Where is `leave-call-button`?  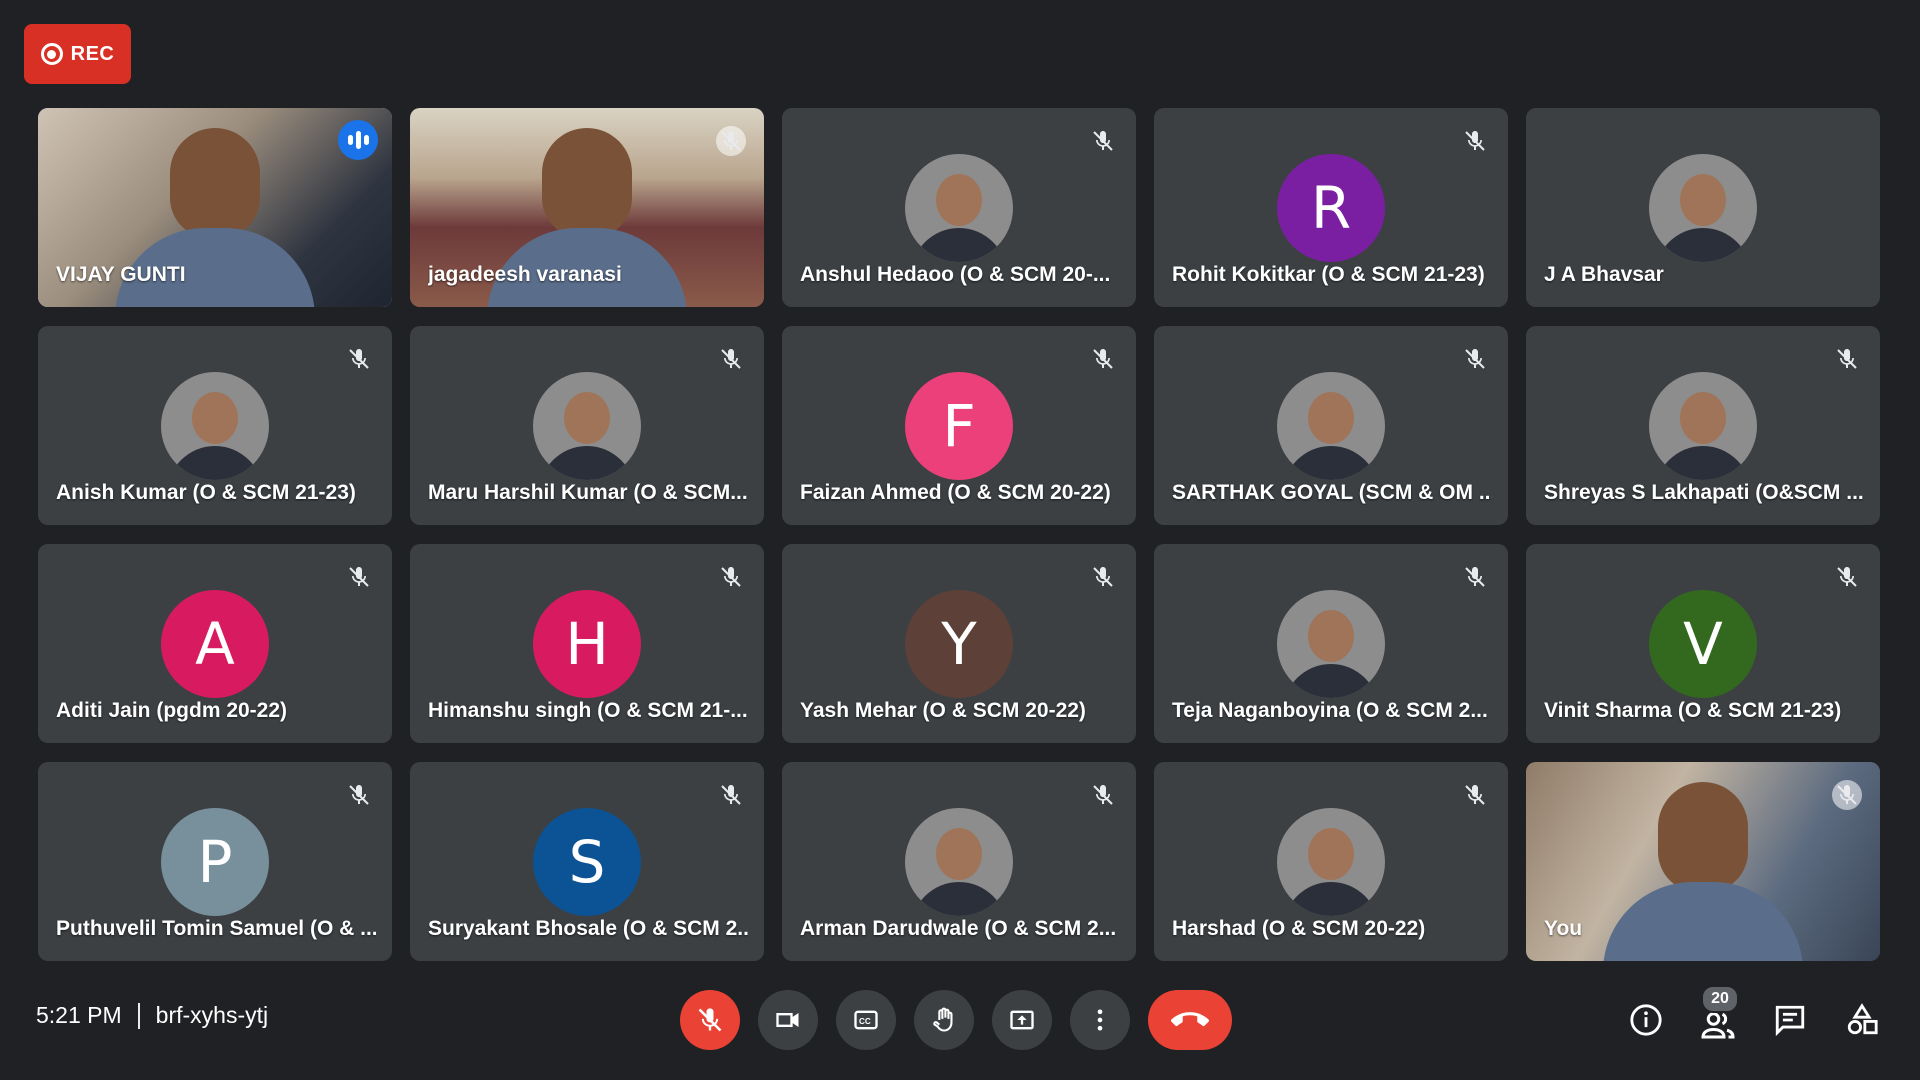 leave-call-button is located at coordinates (1190, 1020).